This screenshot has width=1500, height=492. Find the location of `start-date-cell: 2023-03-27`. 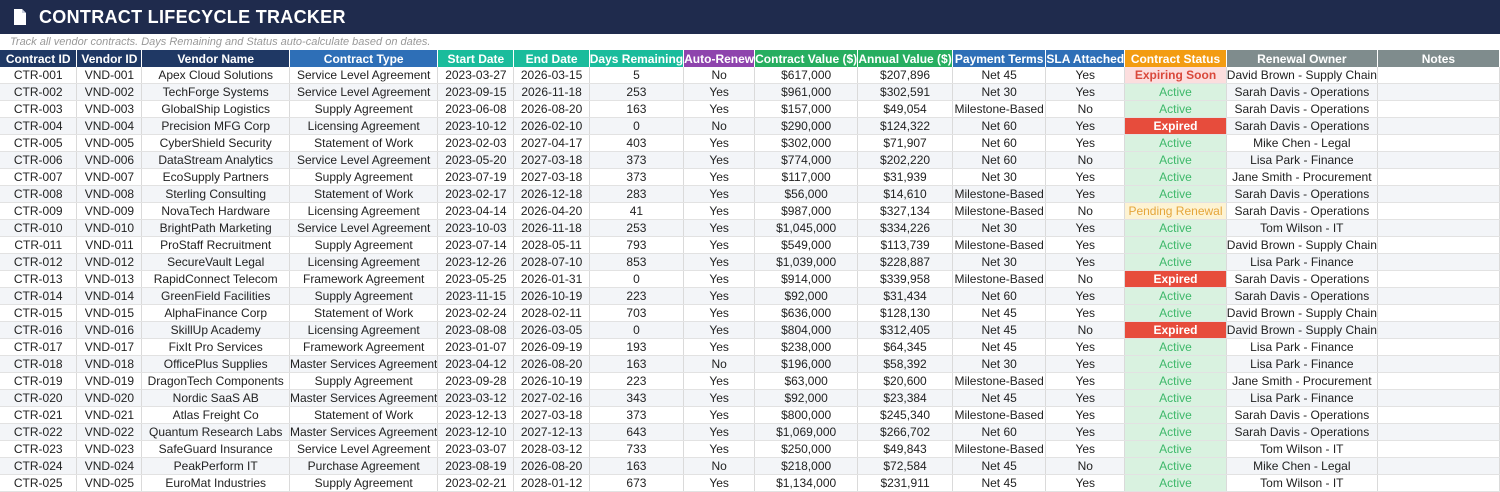

start-date-cell: 2023-03-27 is located at coordinates (476, 75).